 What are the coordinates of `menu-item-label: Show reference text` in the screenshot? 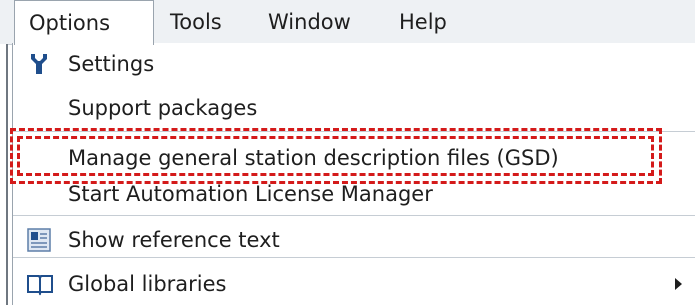 It's located at (174, 240).